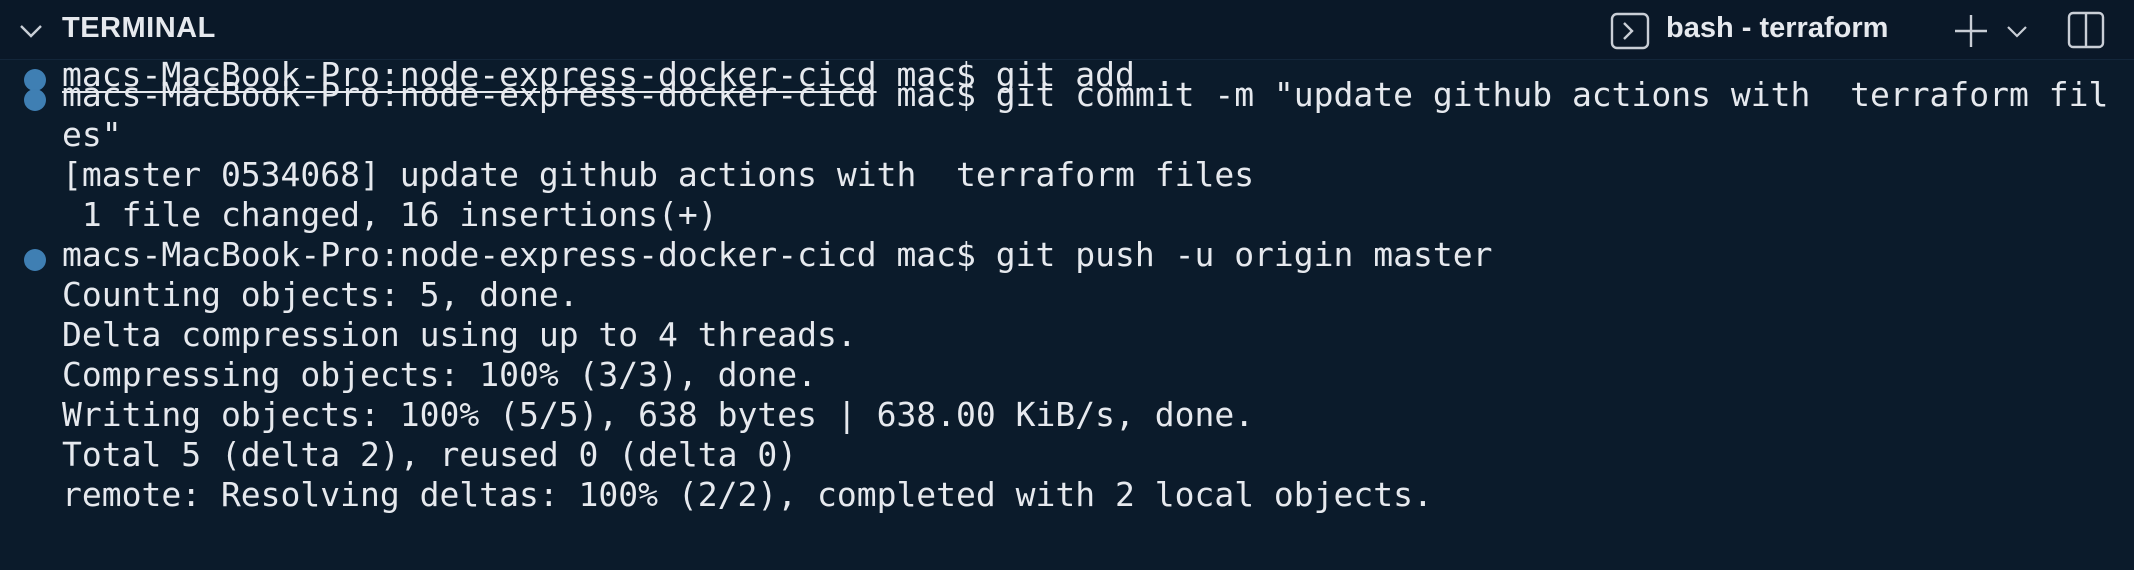 The width and height of the screenshot is (2134, 570). What do you see at coordinates (2086, 30) in the screenshot?
I see `split-editor-icon` at bounding box center [2086, 30].